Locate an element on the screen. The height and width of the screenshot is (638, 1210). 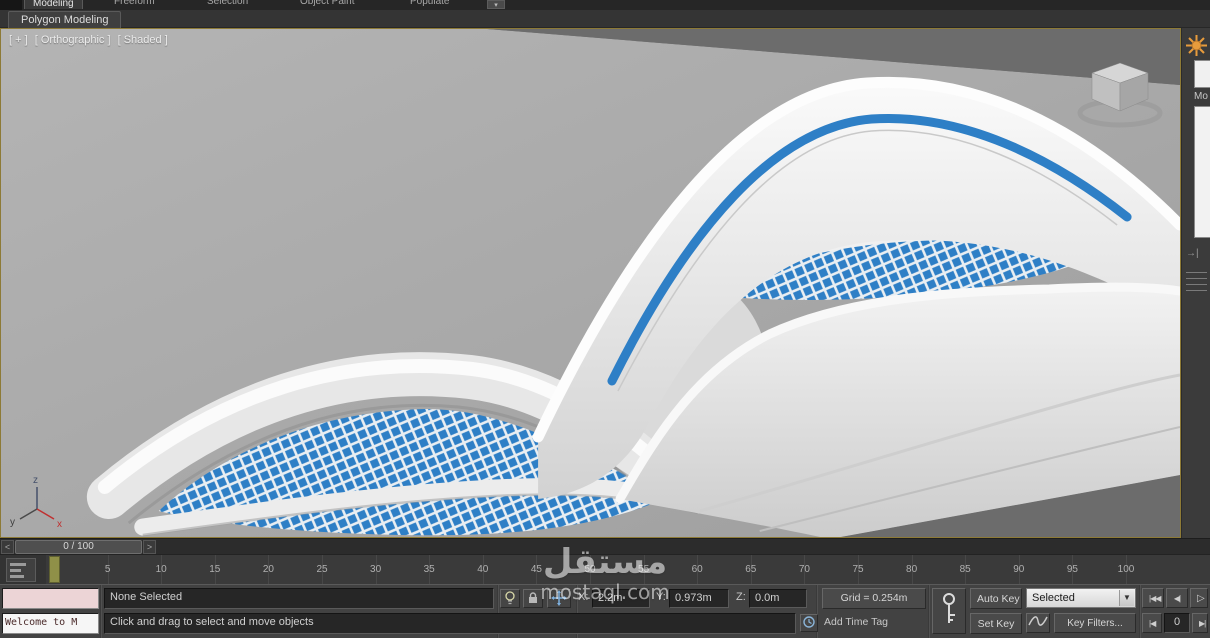
time-tag-button is located at coordinates (809, 623).